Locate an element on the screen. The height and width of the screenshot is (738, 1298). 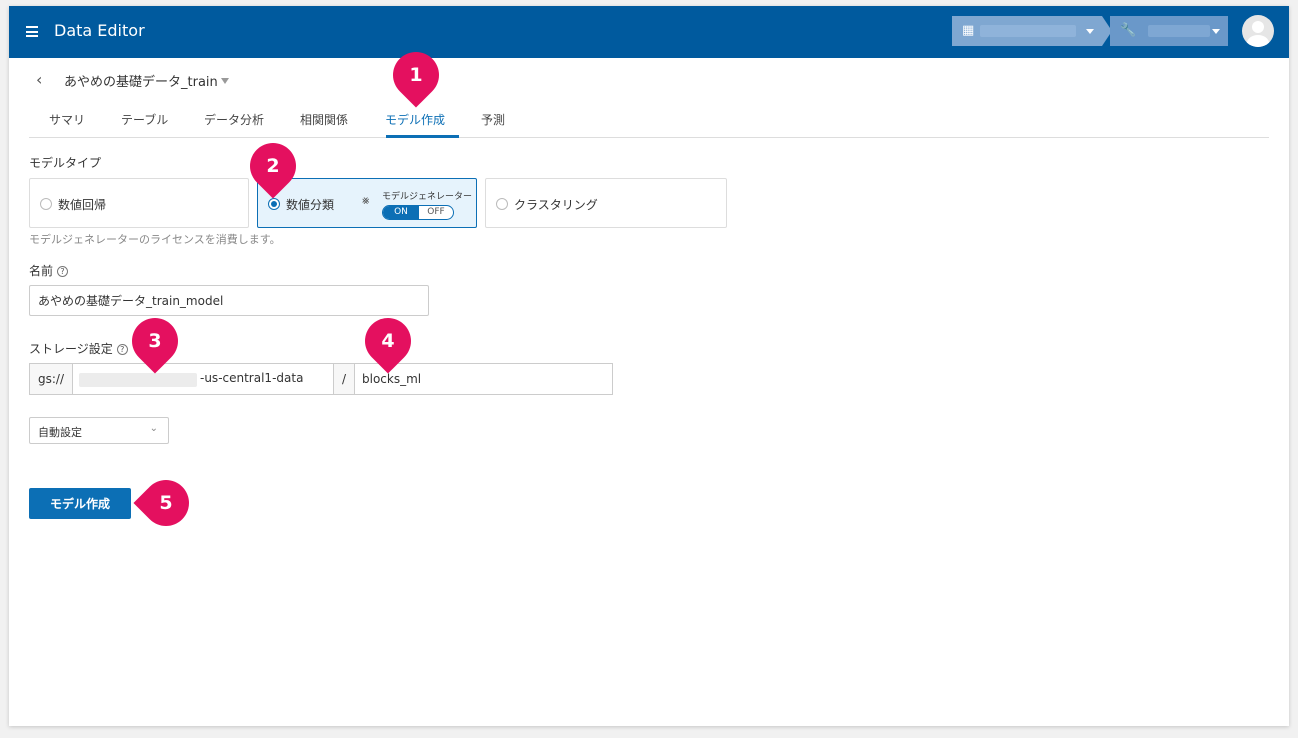
name-label: 名前? is located at coordinates (49, 270).